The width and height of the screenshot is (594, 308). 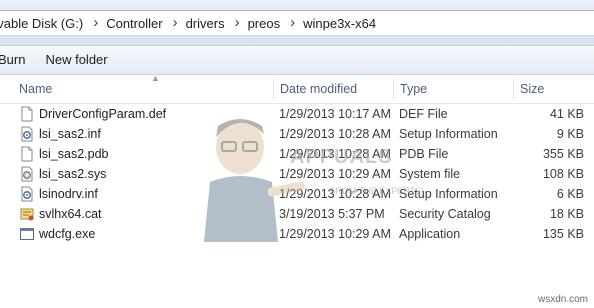 What do you see at coordinates (297, 60) in the screenshot?
I see `command-toolbar: Burn New folder` at bounding box center [297, 60].